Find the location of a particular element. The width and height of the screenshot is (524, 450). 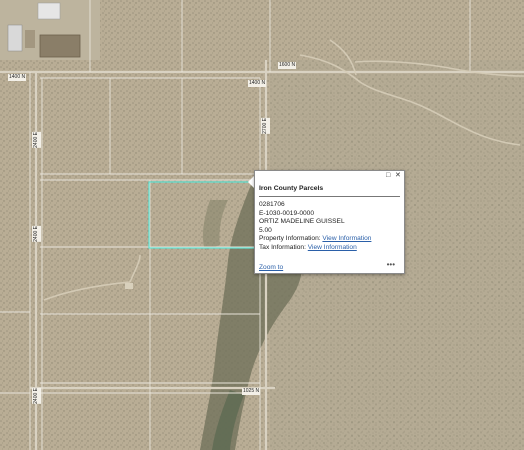

parcel-id: 0281706 is located at coordinates (272, 204).